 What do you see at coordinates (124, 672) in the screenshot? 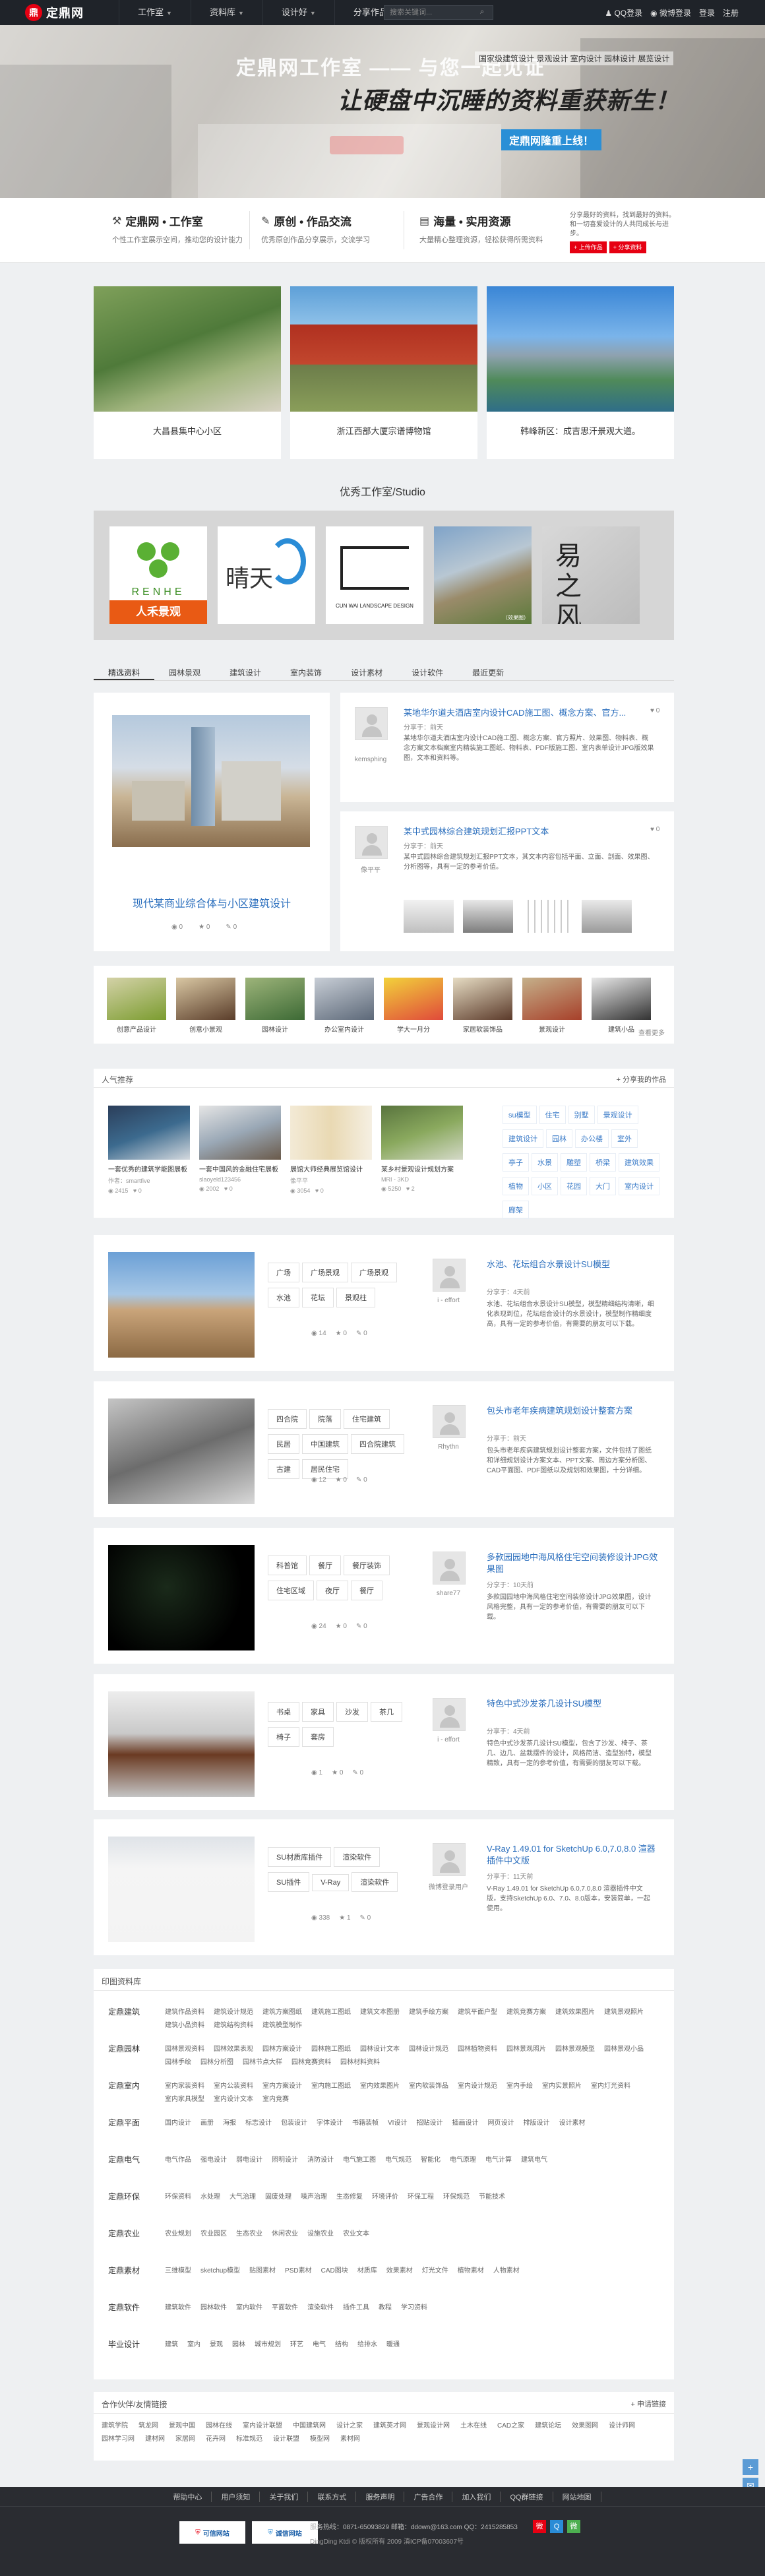
I see `tab-selected: 精选资料` at bounding box center [124, 672].